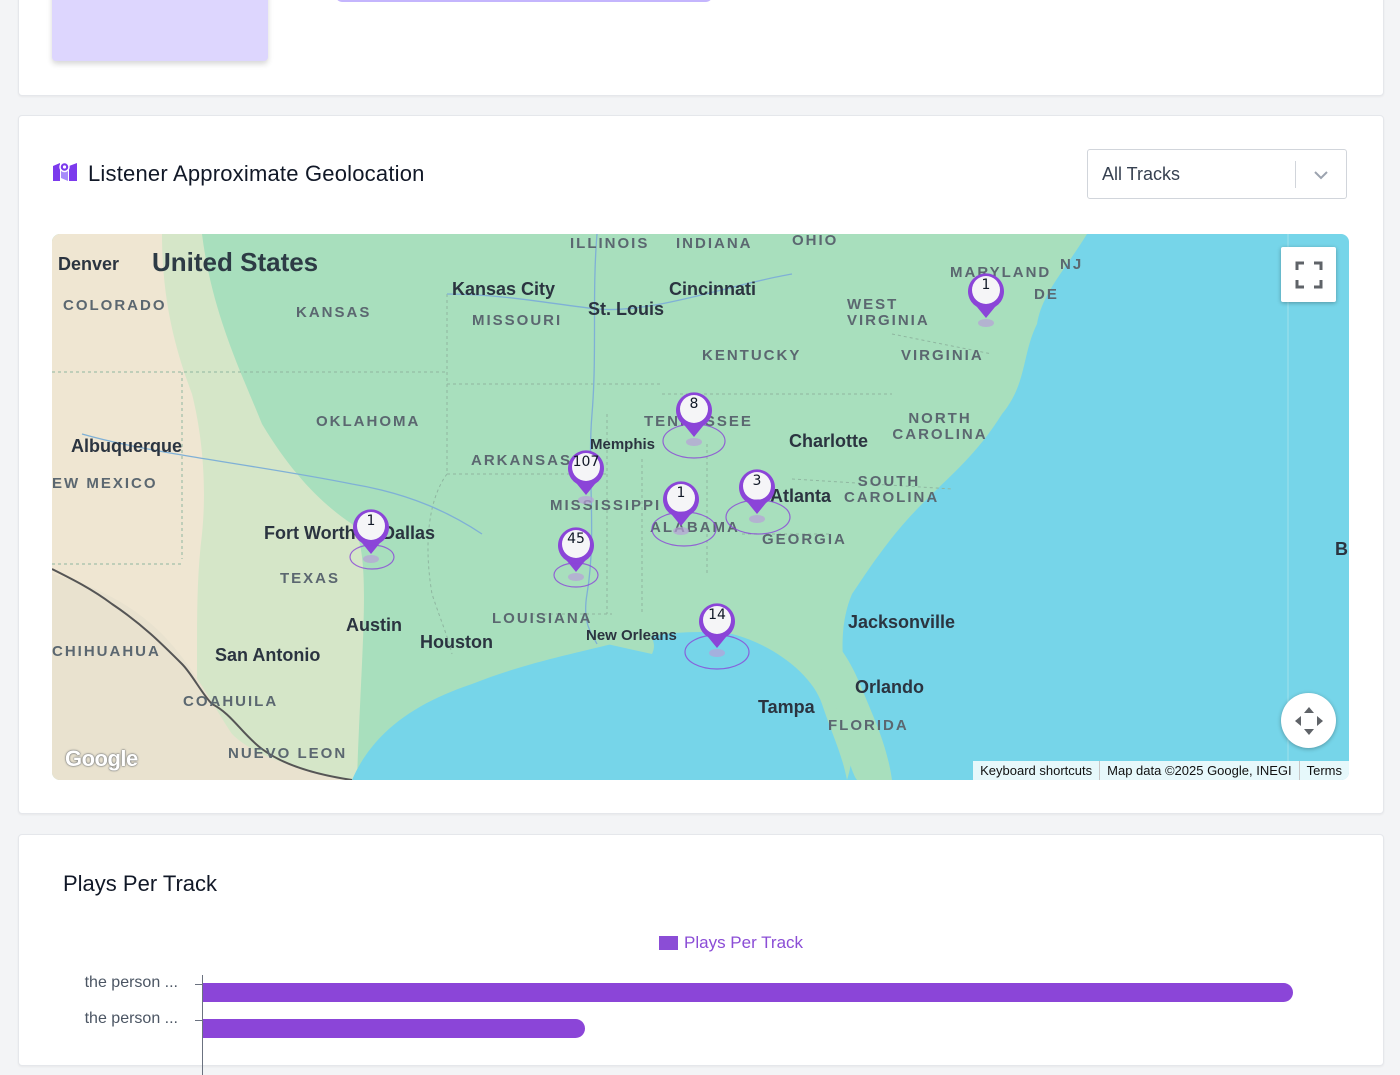  I want to click on track-filter-select: All Tracks, so click(1217, 174).